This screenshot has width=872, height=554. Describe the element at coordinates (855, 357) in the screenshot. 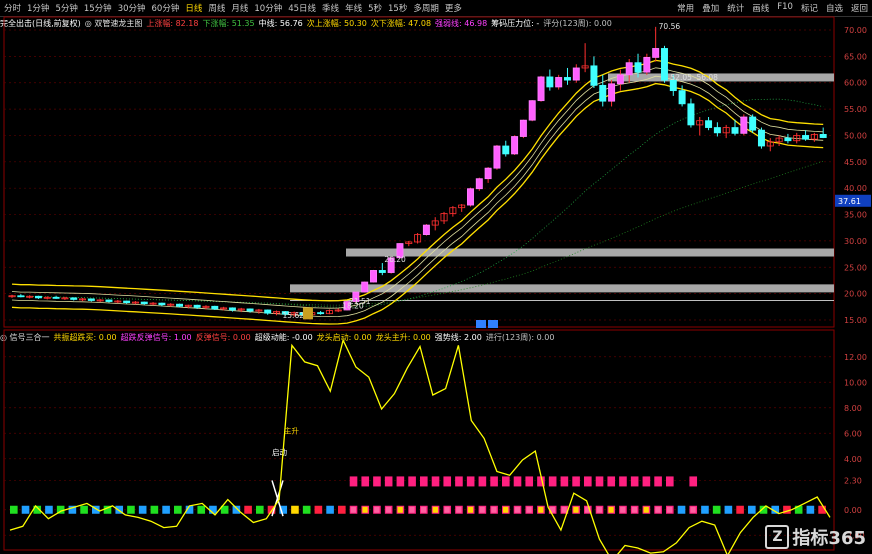

I see `sub-axis-label: 12.00` at that location.